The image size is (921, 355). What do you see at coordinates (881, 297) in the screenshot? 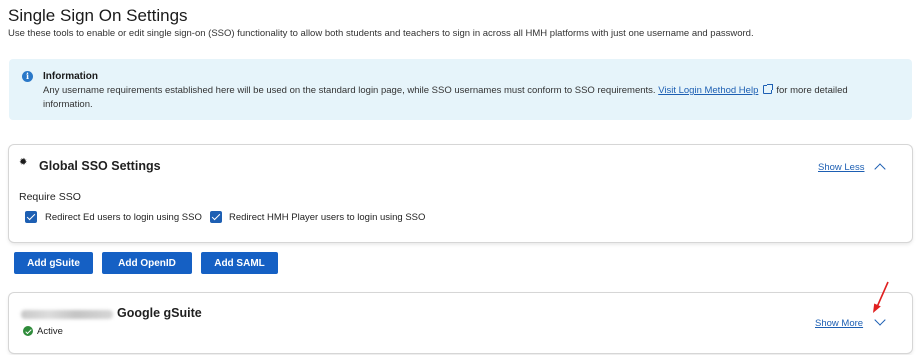
I see `annotation-arrow-icon` at bounding box center [881, 297].